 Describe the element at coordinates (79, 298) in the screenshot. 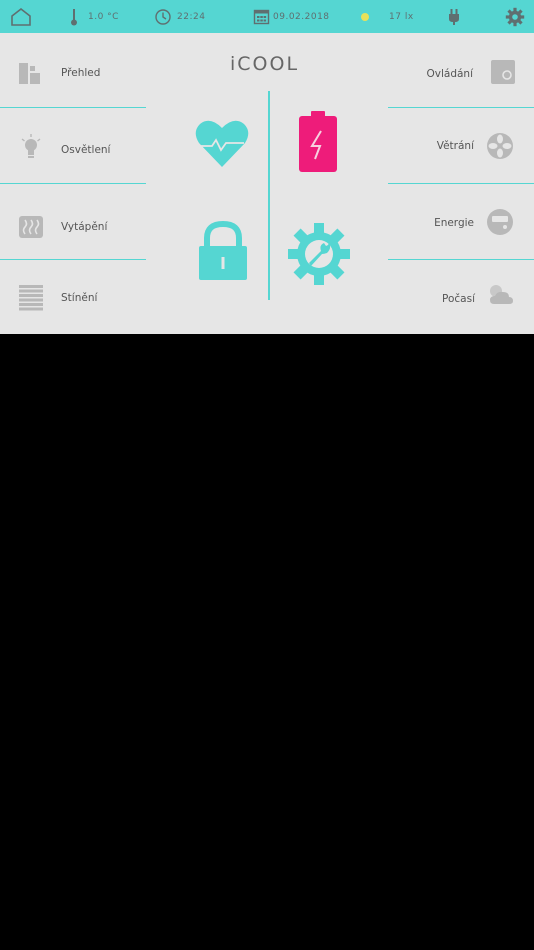

I see `menu-label: Stínění` at that location.